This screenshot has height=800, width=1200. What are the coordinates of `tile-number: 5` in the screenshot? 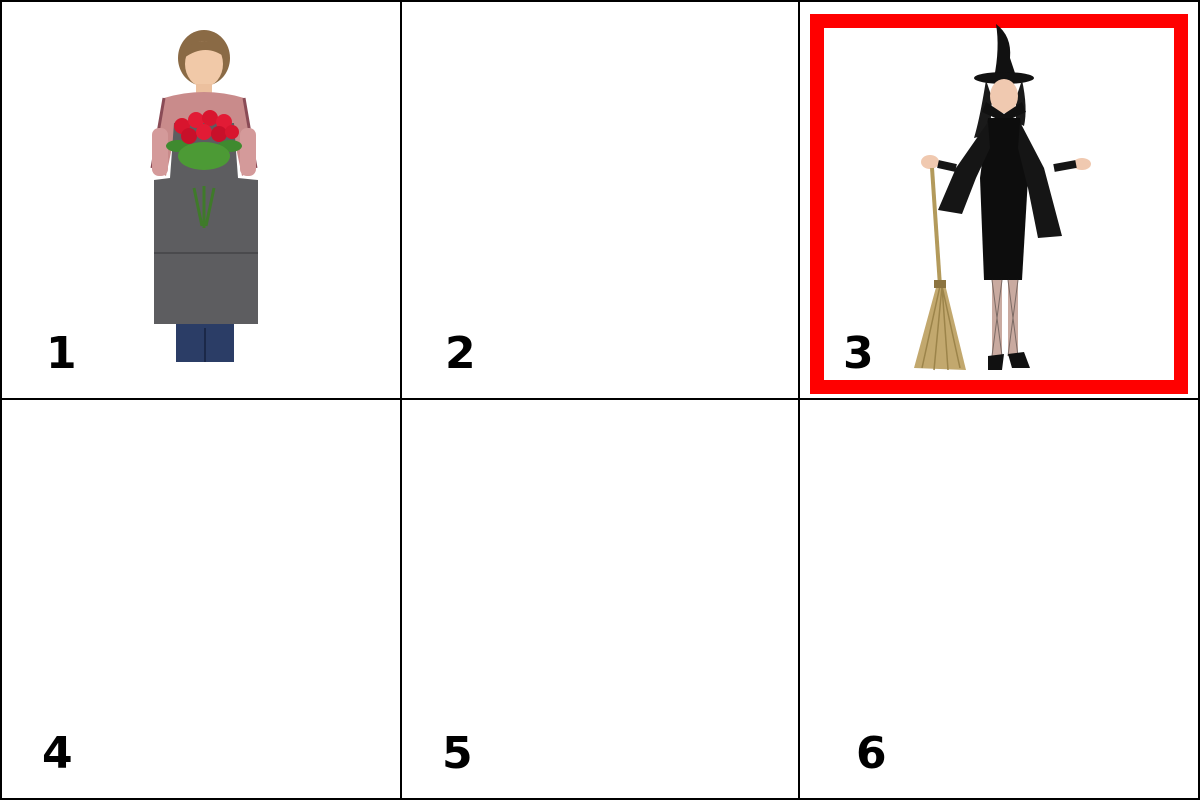 It's located at (457, 753).